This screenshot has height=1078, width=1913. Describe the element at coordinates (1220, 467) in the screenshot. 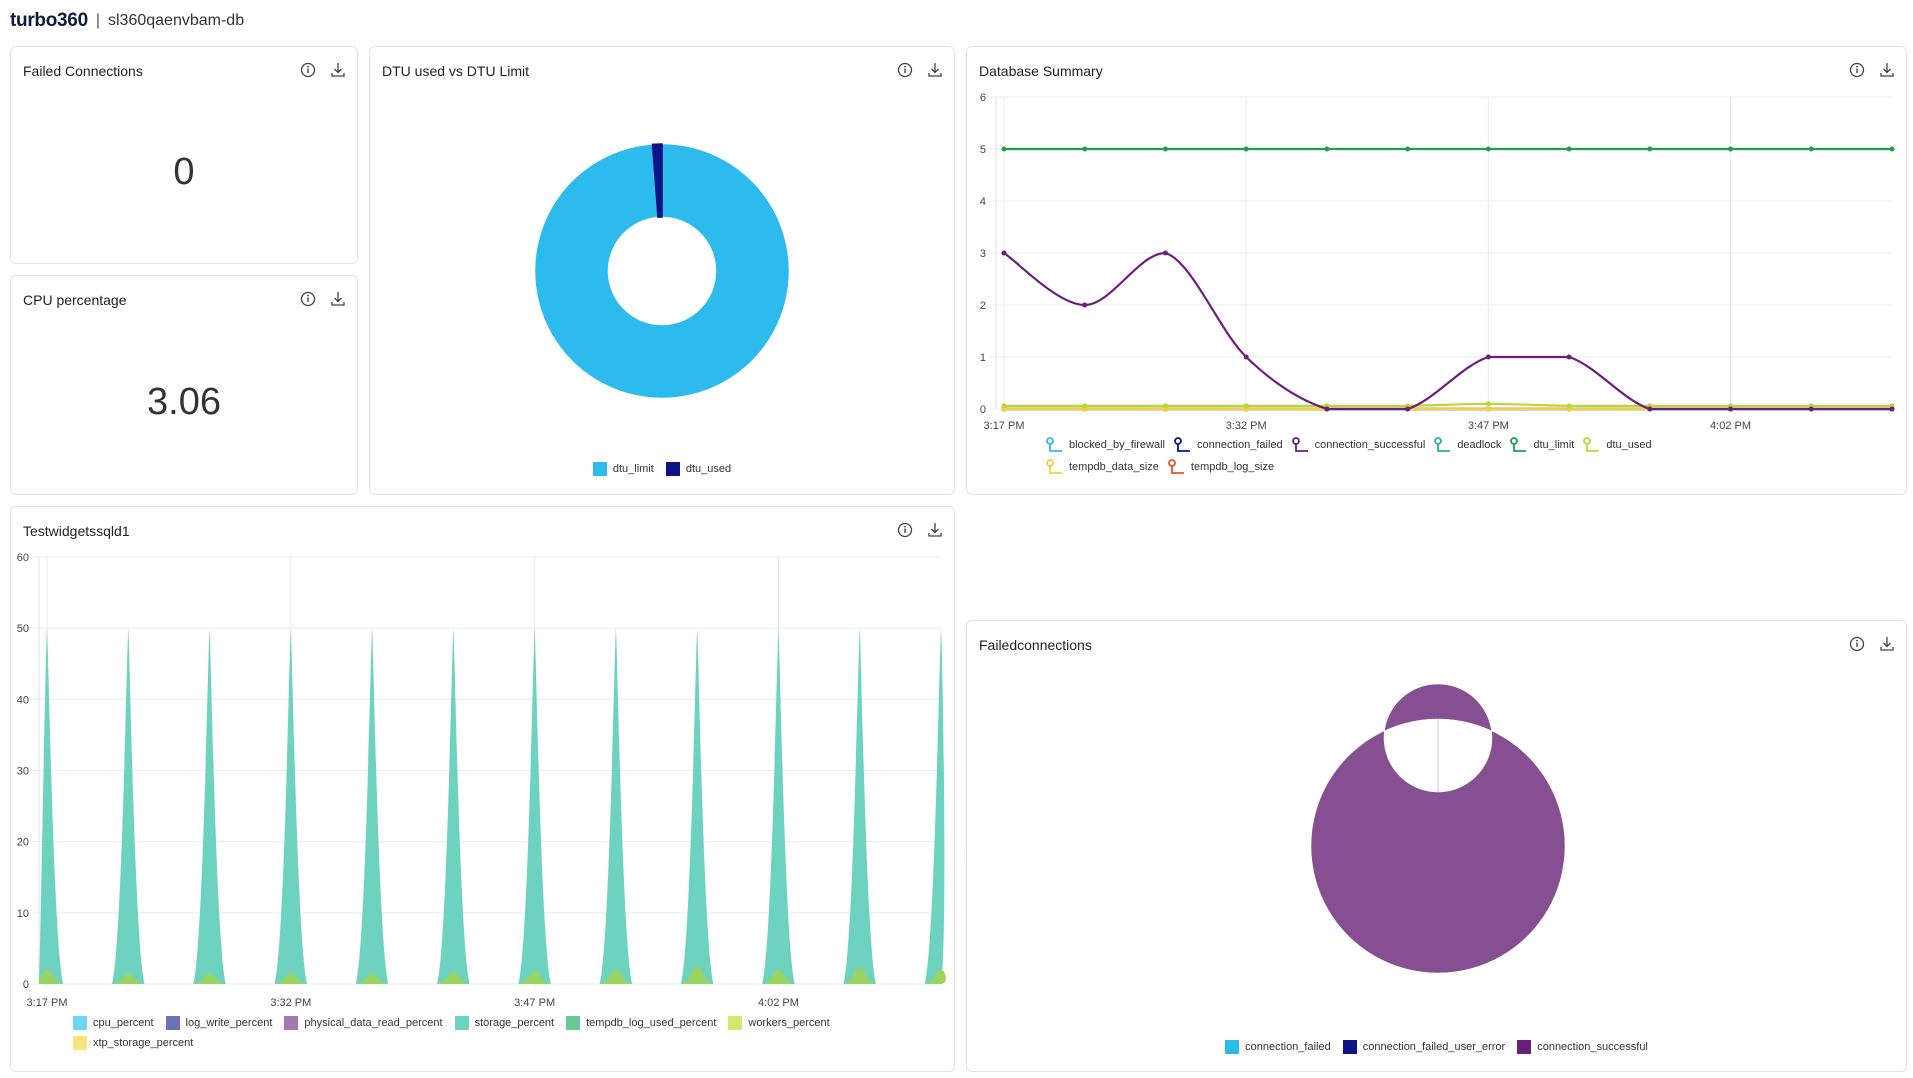

I see `legend-item-tempdb_log_size: tempdb_log_size` at that location.